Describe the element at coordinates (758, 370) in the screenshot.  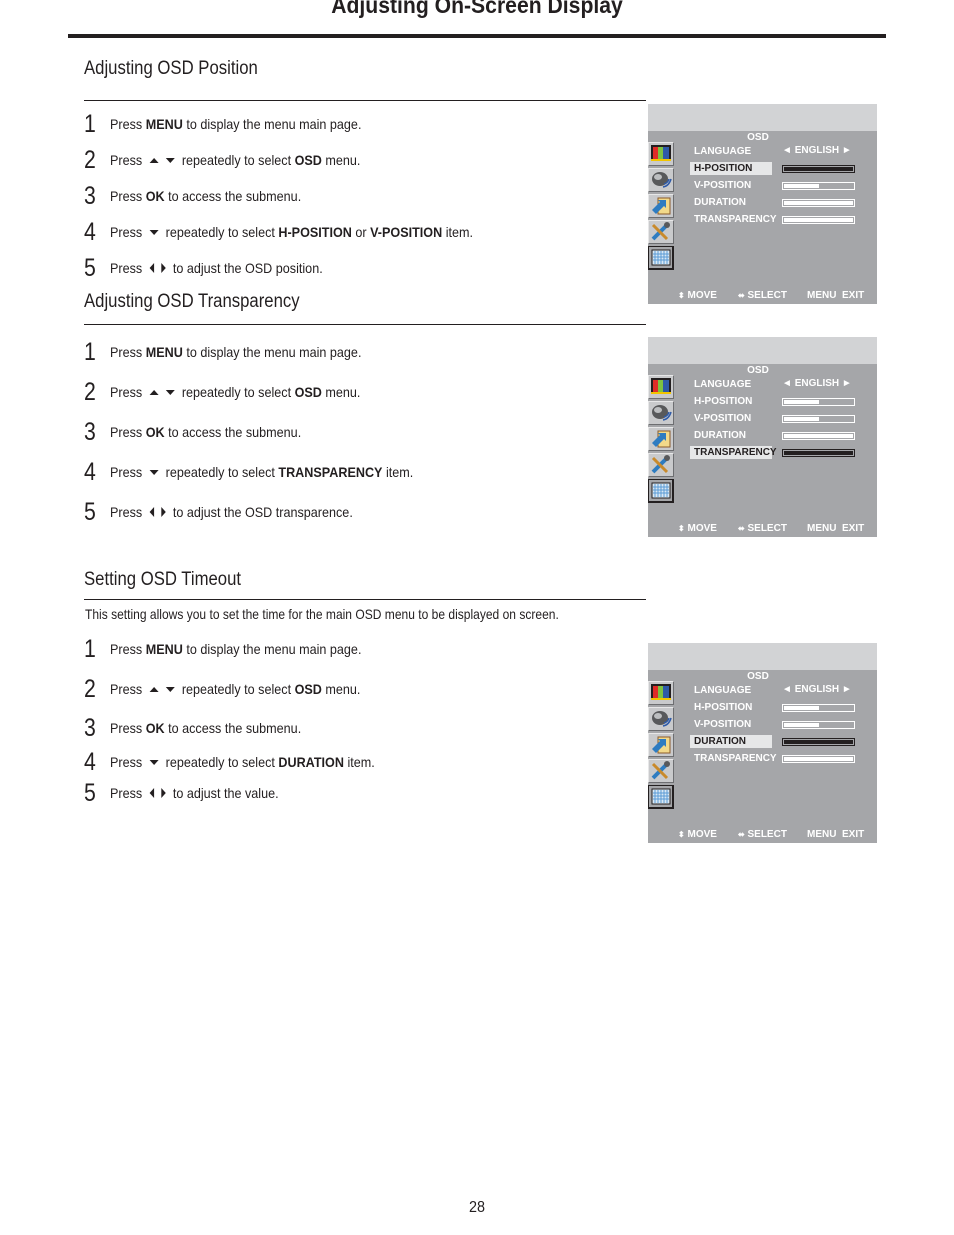
I see `osd-menu-title: OSD` at that location.